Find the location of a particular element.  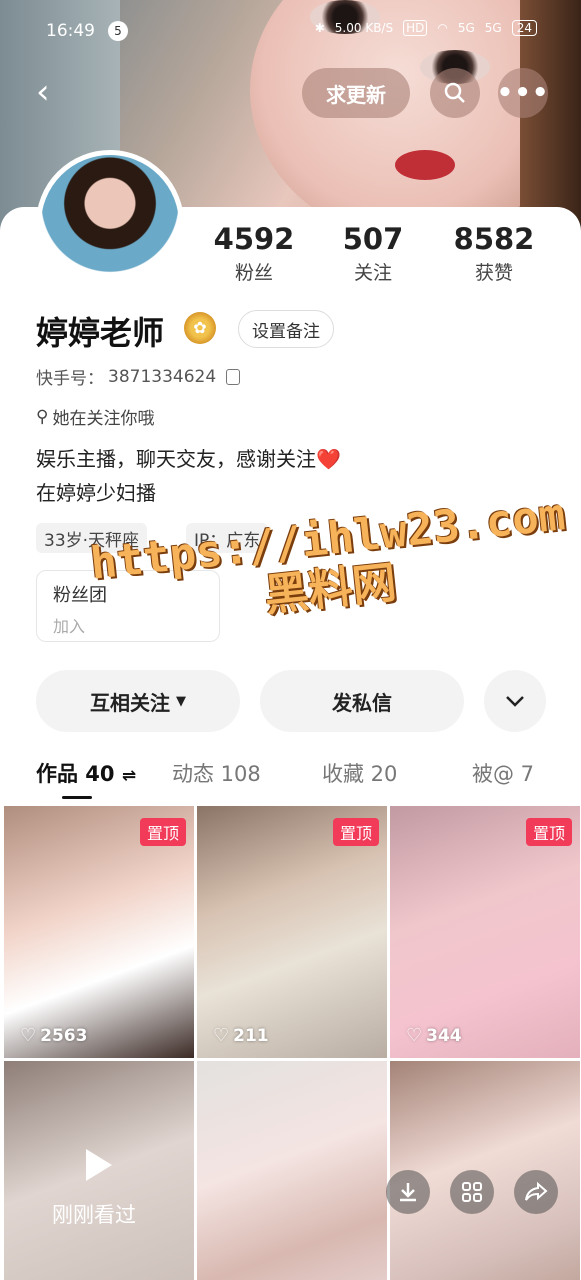

tab-works: 作品 40 ⇌ is located at coordinates (86, 773).